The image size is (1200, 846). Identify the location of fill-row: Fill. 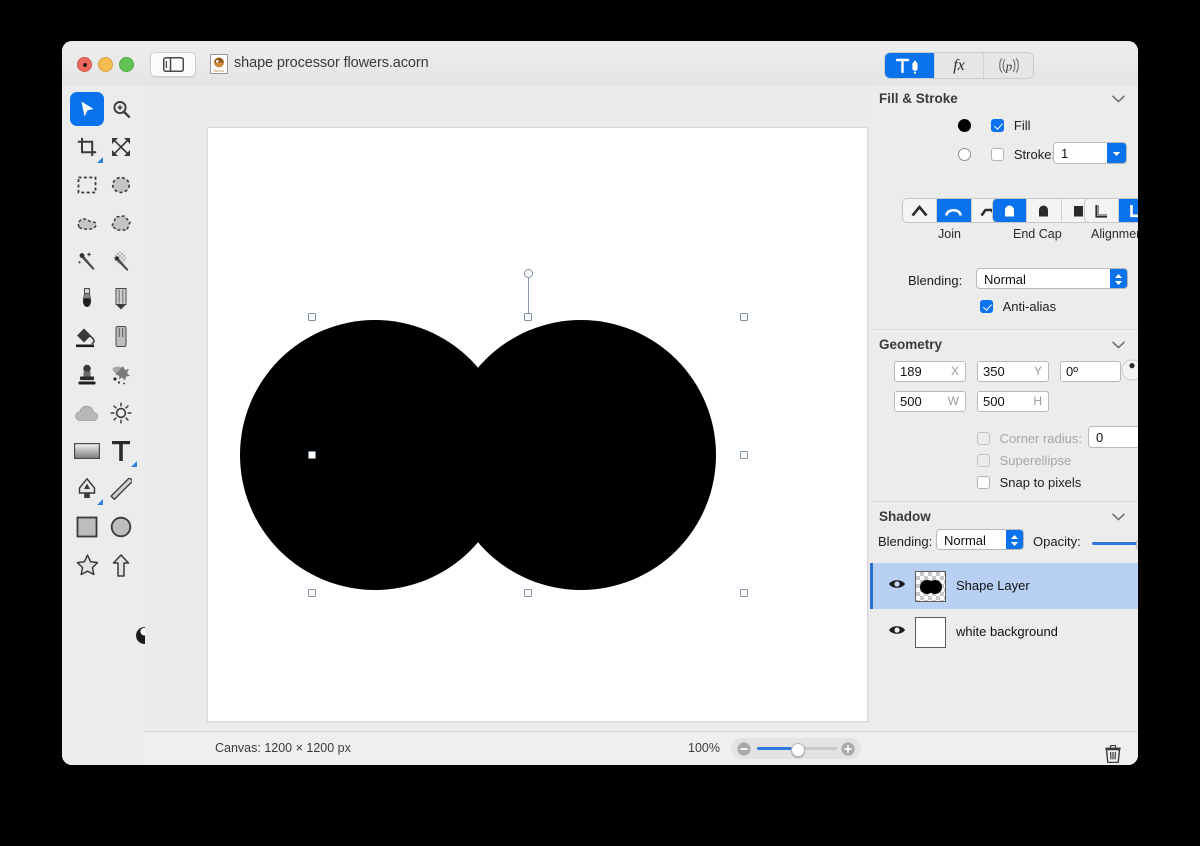
(994, 125).